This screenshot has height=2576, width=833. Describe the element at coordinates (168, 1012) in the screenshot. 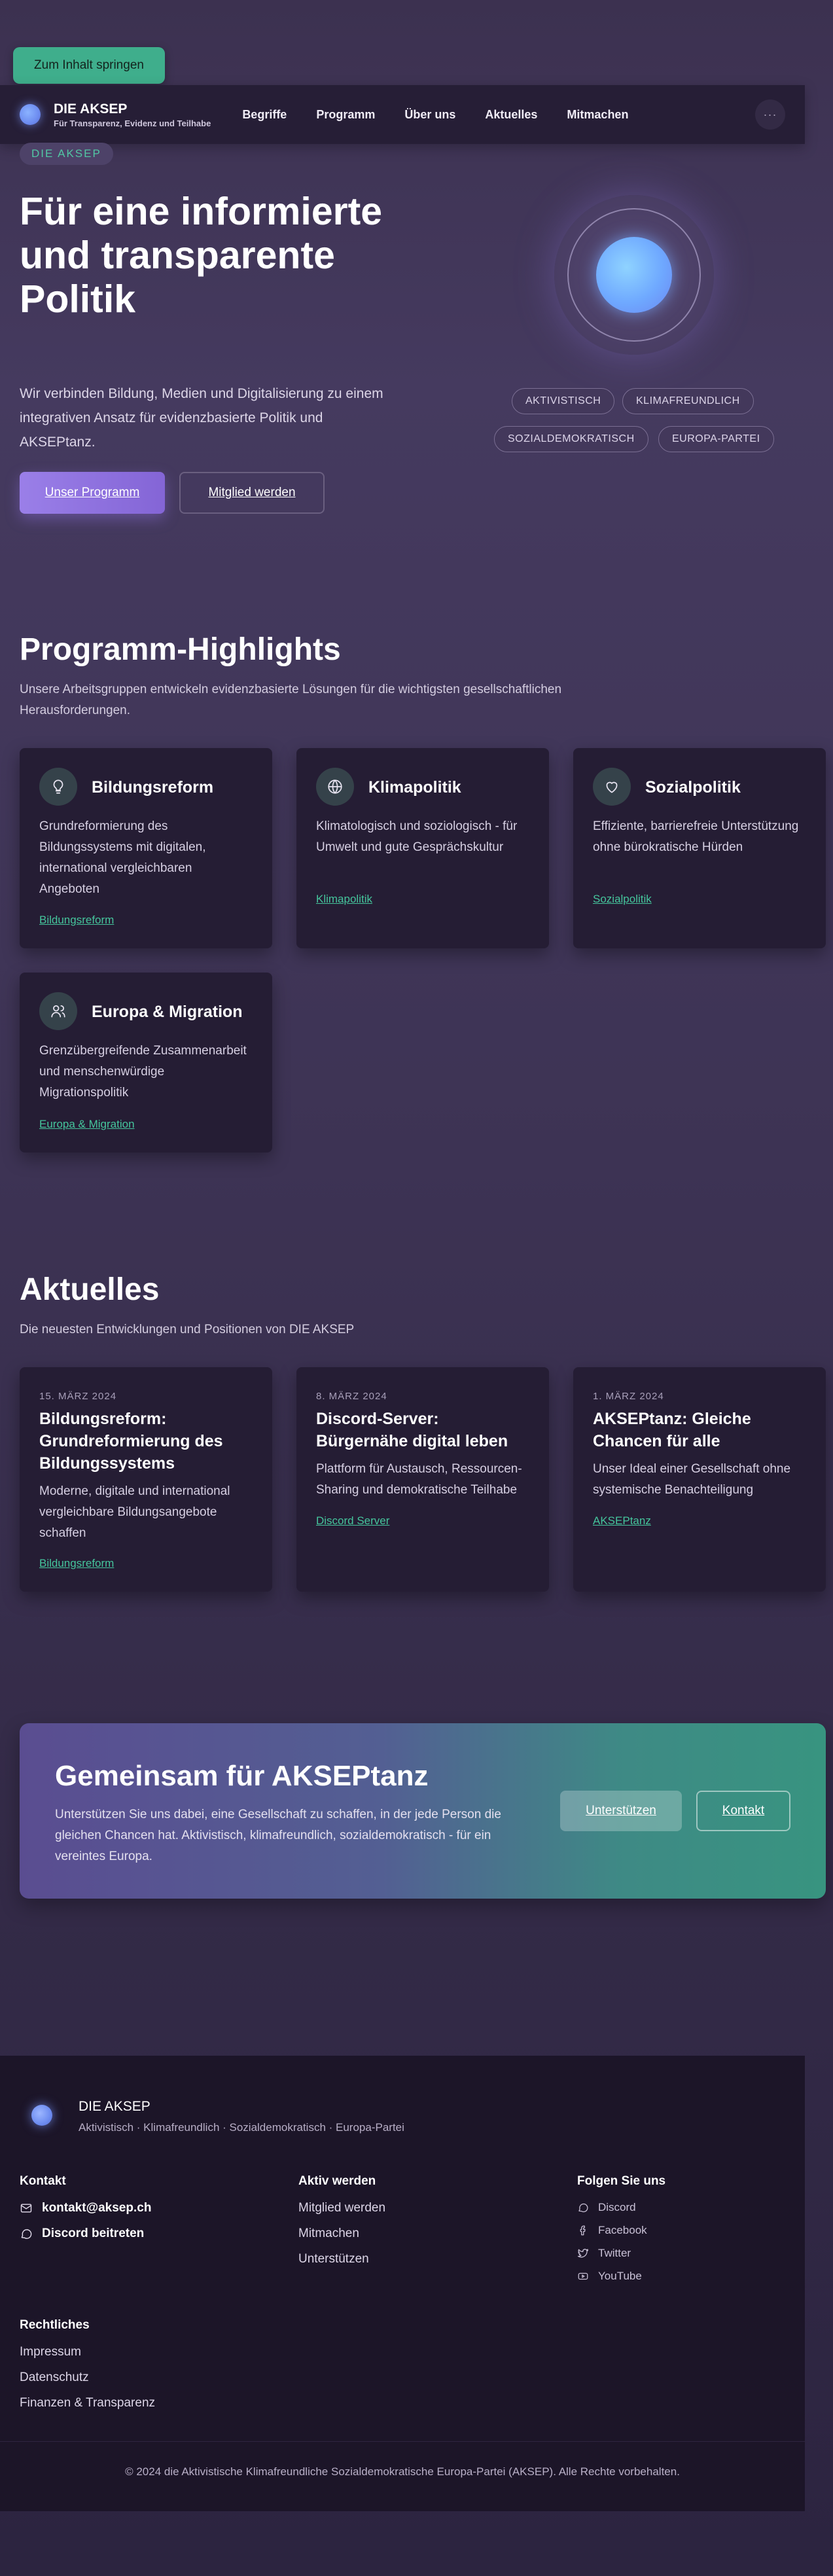

I see `card-title: Europa & Migration` at that location.